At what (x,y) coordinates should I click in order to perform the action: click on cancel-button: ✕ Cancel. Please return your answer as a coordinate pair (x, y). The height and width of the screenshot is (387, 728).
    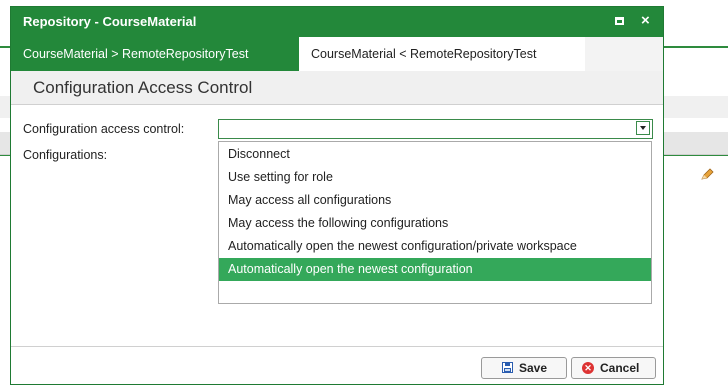
    Looking at the image, I should click on (613, 368).